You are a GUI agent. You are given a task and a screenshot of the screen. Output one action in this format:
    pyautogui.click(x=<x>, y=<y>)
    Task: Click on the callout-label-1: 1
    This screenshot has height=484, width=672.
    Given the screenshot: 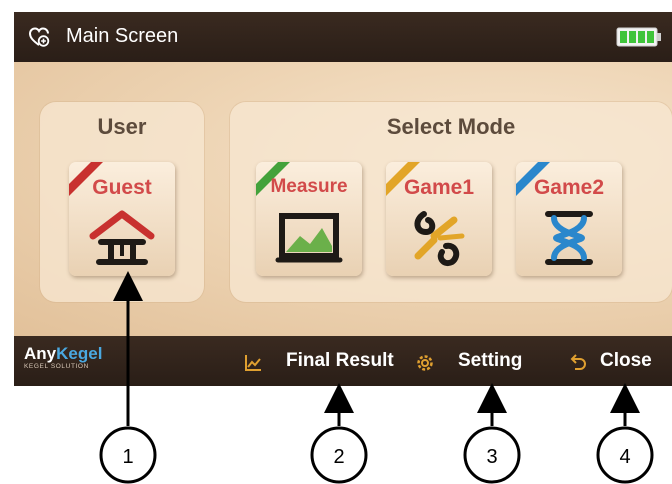 What is the action you would take?
    pyautogui.click(x=128, y=457)
    